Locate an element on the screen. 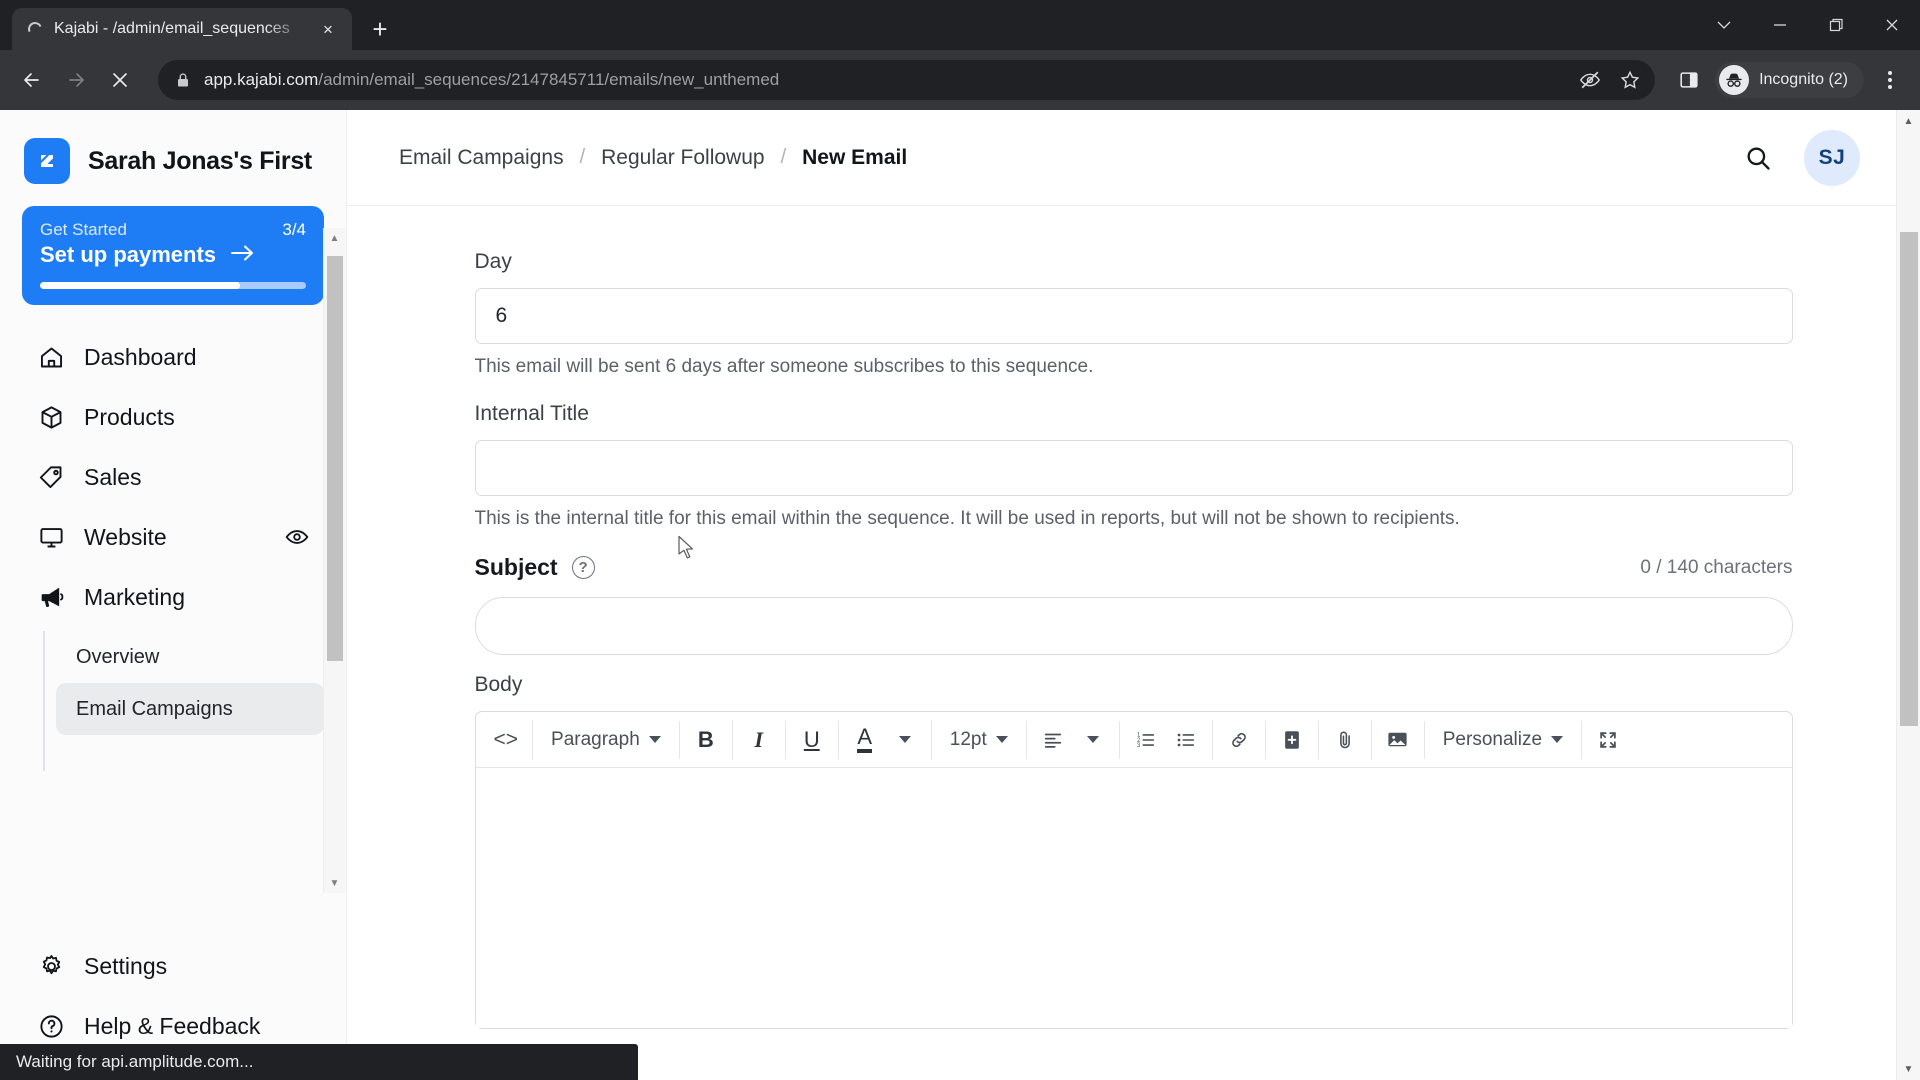 This screenshot has height=1080, width=1920. page-scroll-thumb is located at coordinates (1908, 479).